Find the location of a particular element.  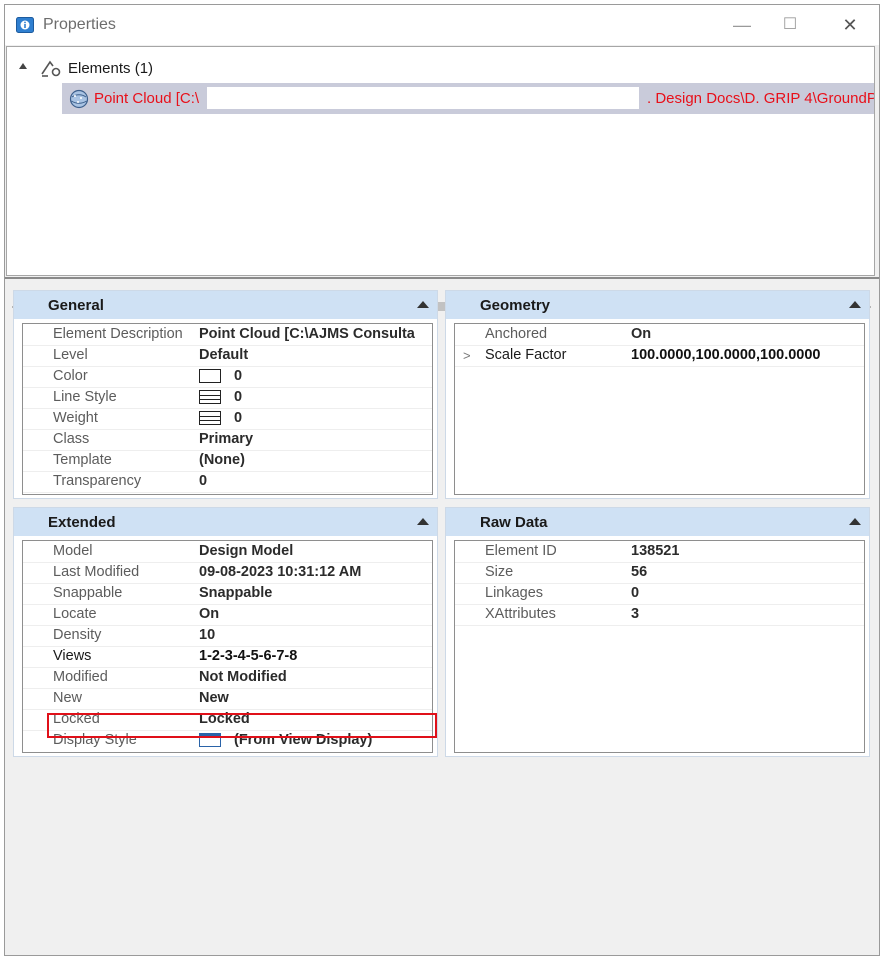

property-value: Design Model is located at coordinates (246, 551).